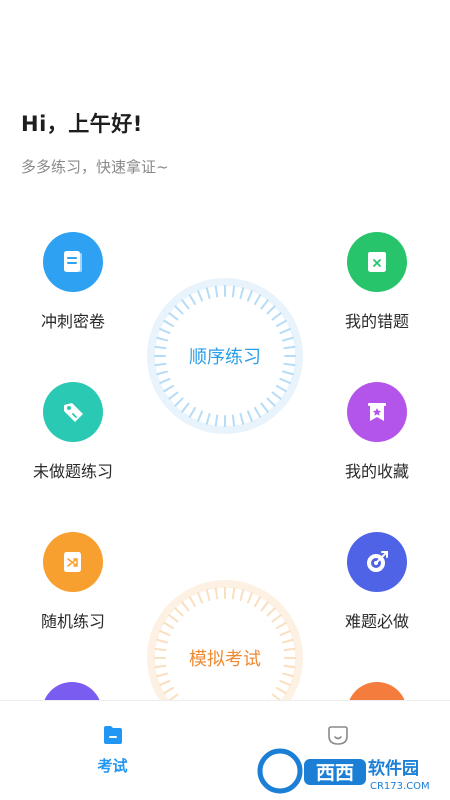  Describe the element at coordinates (335, 773) in the screenshot. I see `svg-text: 西西` at that location.